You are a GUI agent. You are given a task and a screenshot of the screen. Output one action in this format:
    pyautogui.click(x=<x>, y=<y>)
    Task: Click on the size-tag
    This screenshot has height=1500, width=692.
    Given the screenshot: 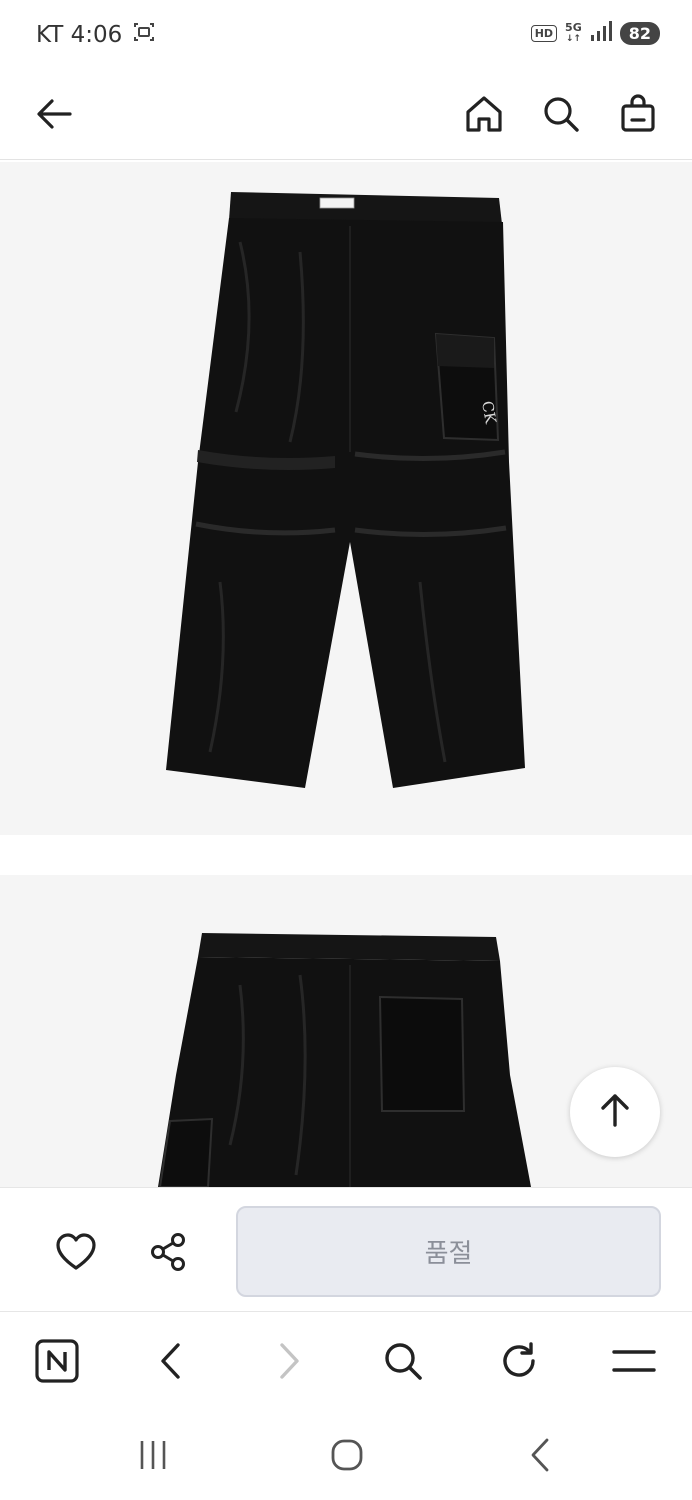 What is the action you would take?
    pyautogui.click(x=337, y=203)
    